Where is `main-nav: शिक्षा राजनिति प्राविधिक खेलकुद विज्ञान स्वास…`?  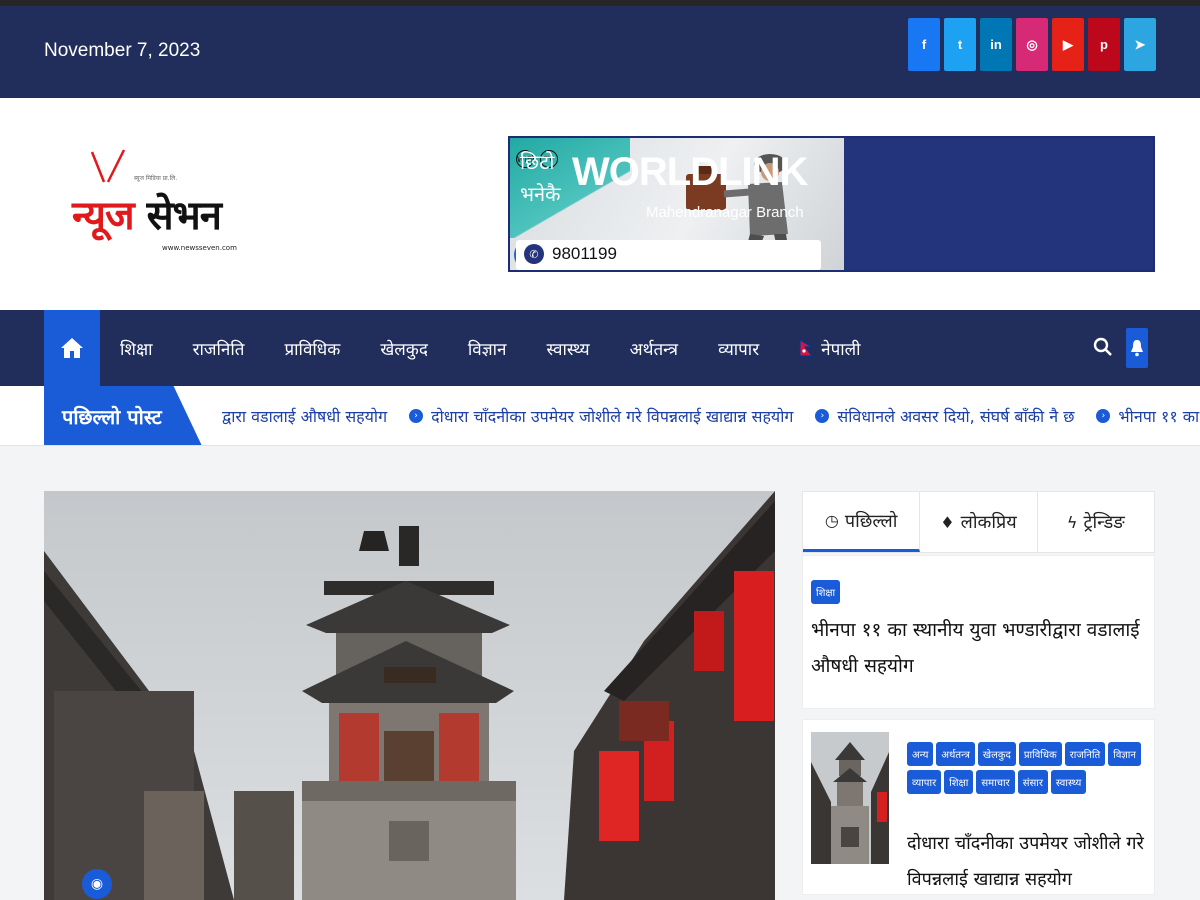
main-nav: शिक्षा राजनिति प्राविधिक खेलकुद विज्ञान स्वास… is located at coordinates (600, 348).